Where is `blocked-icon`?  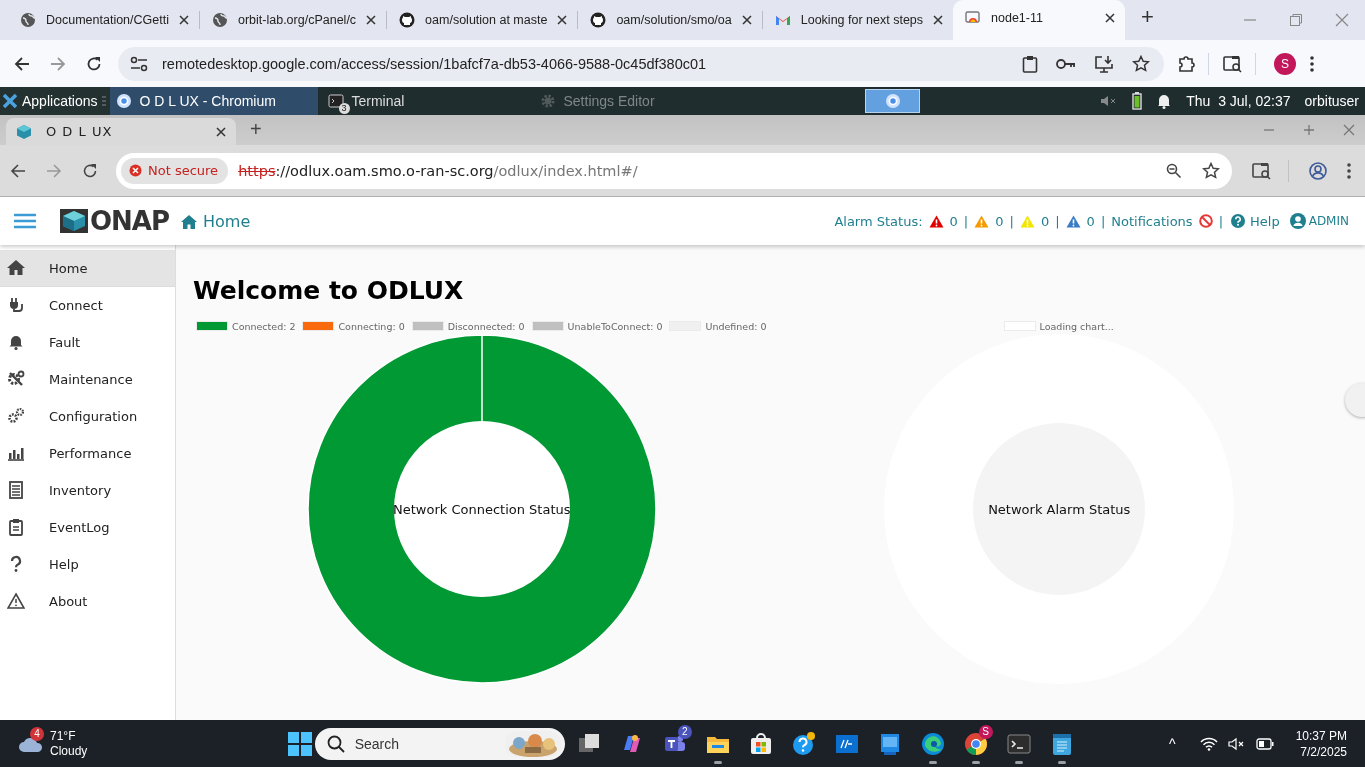
blocked-icon is located at coordinates (1205, 221).